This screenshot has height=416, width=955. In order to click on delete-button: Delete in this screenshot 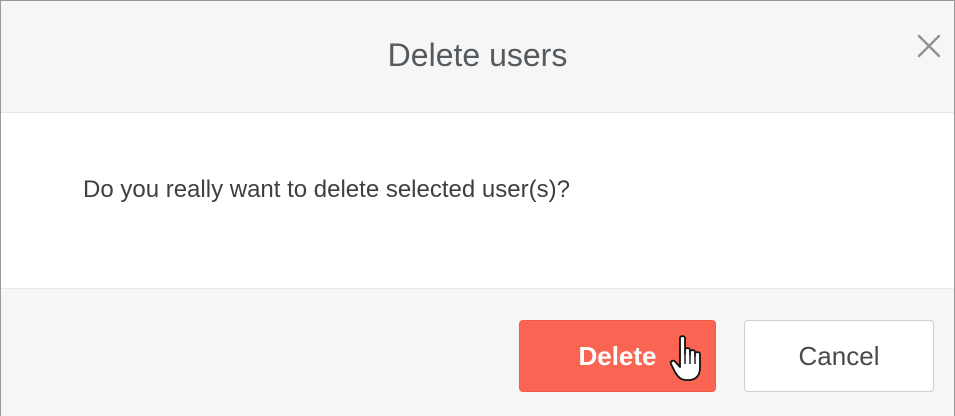, I will do `click(617, 356)`.